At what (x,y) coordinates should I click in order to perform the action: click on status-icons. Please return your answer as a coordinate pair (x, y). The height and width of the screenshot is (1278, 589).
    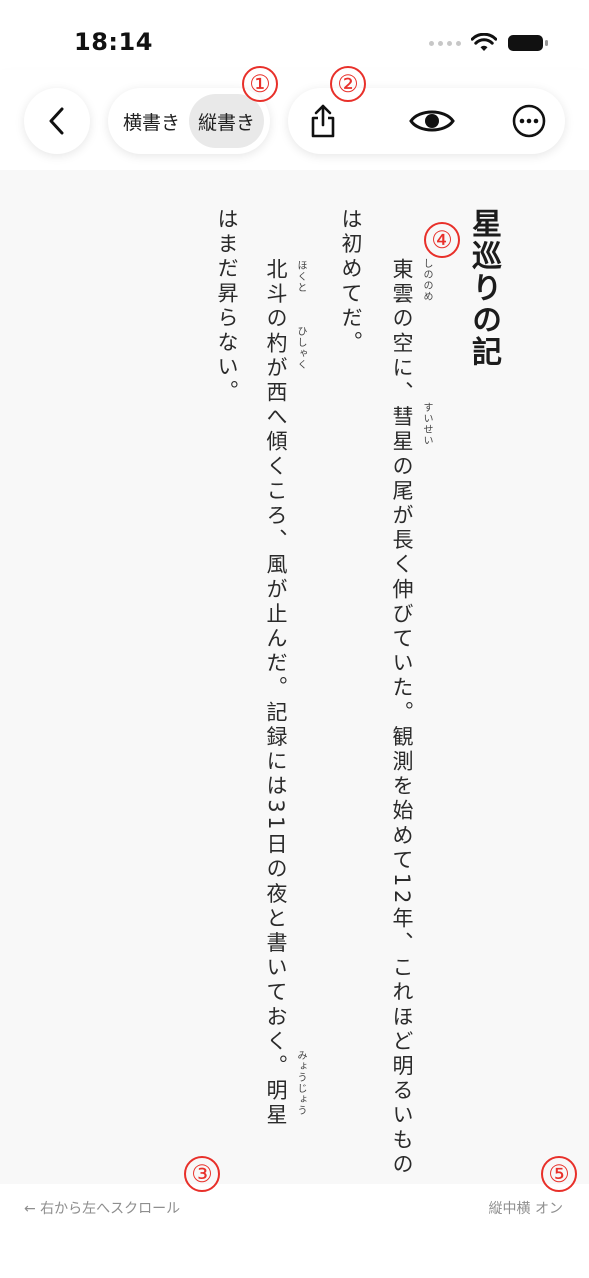
    Looking at the image, I should click on (489, 43).